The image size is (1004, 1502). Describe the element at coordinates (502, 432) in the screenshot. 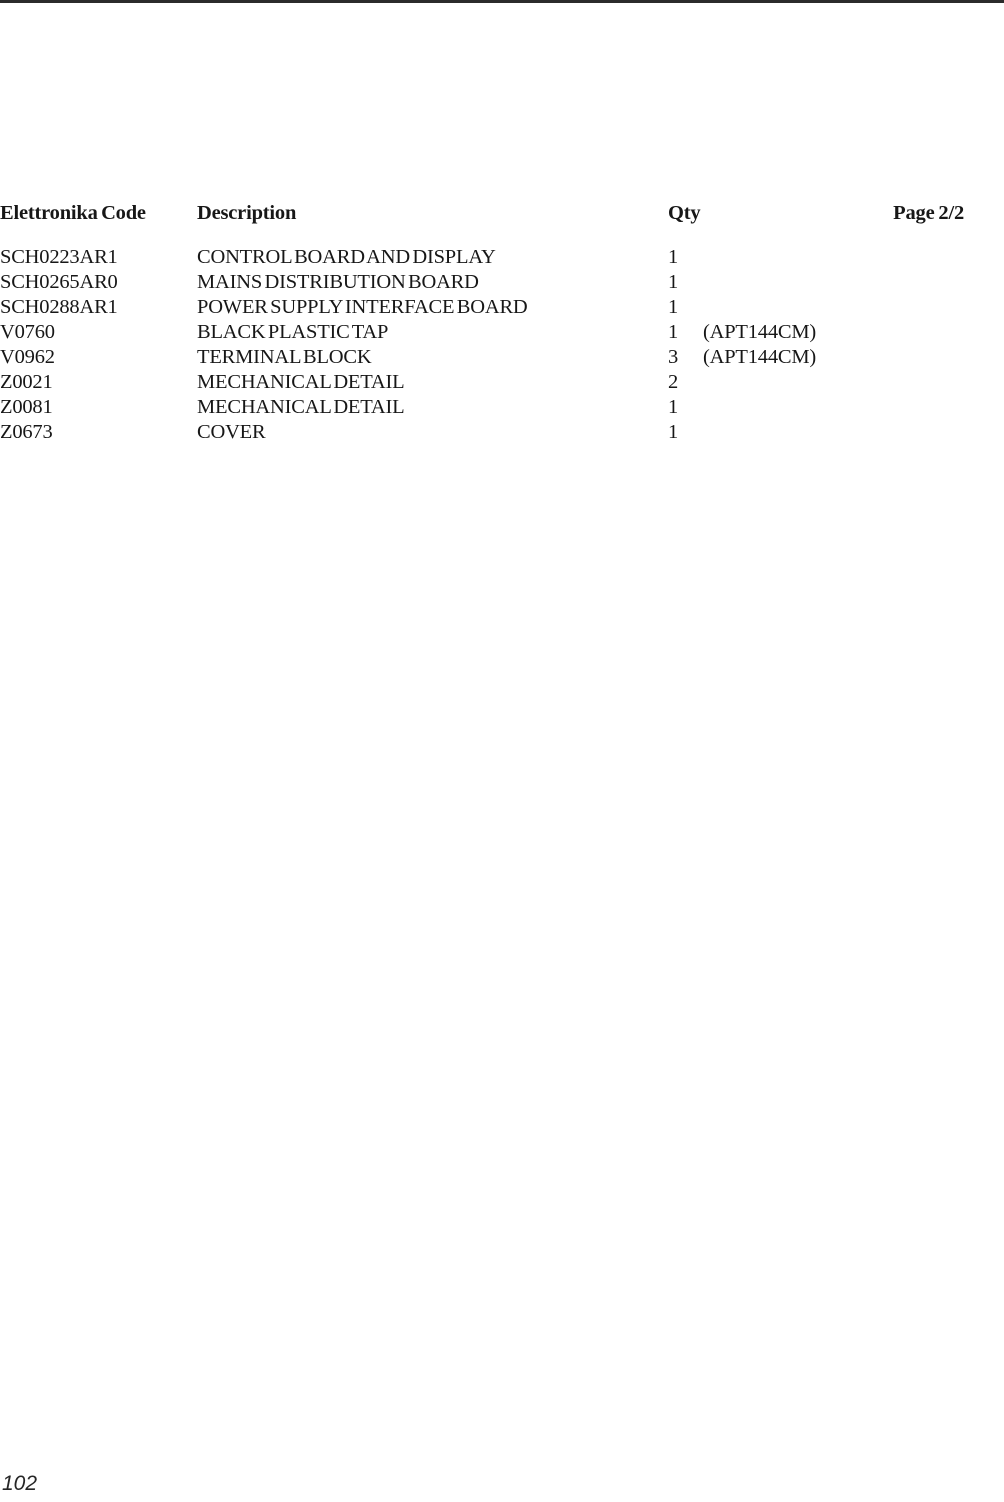

I see `table-row: Z0673 COVER 1` at that location.